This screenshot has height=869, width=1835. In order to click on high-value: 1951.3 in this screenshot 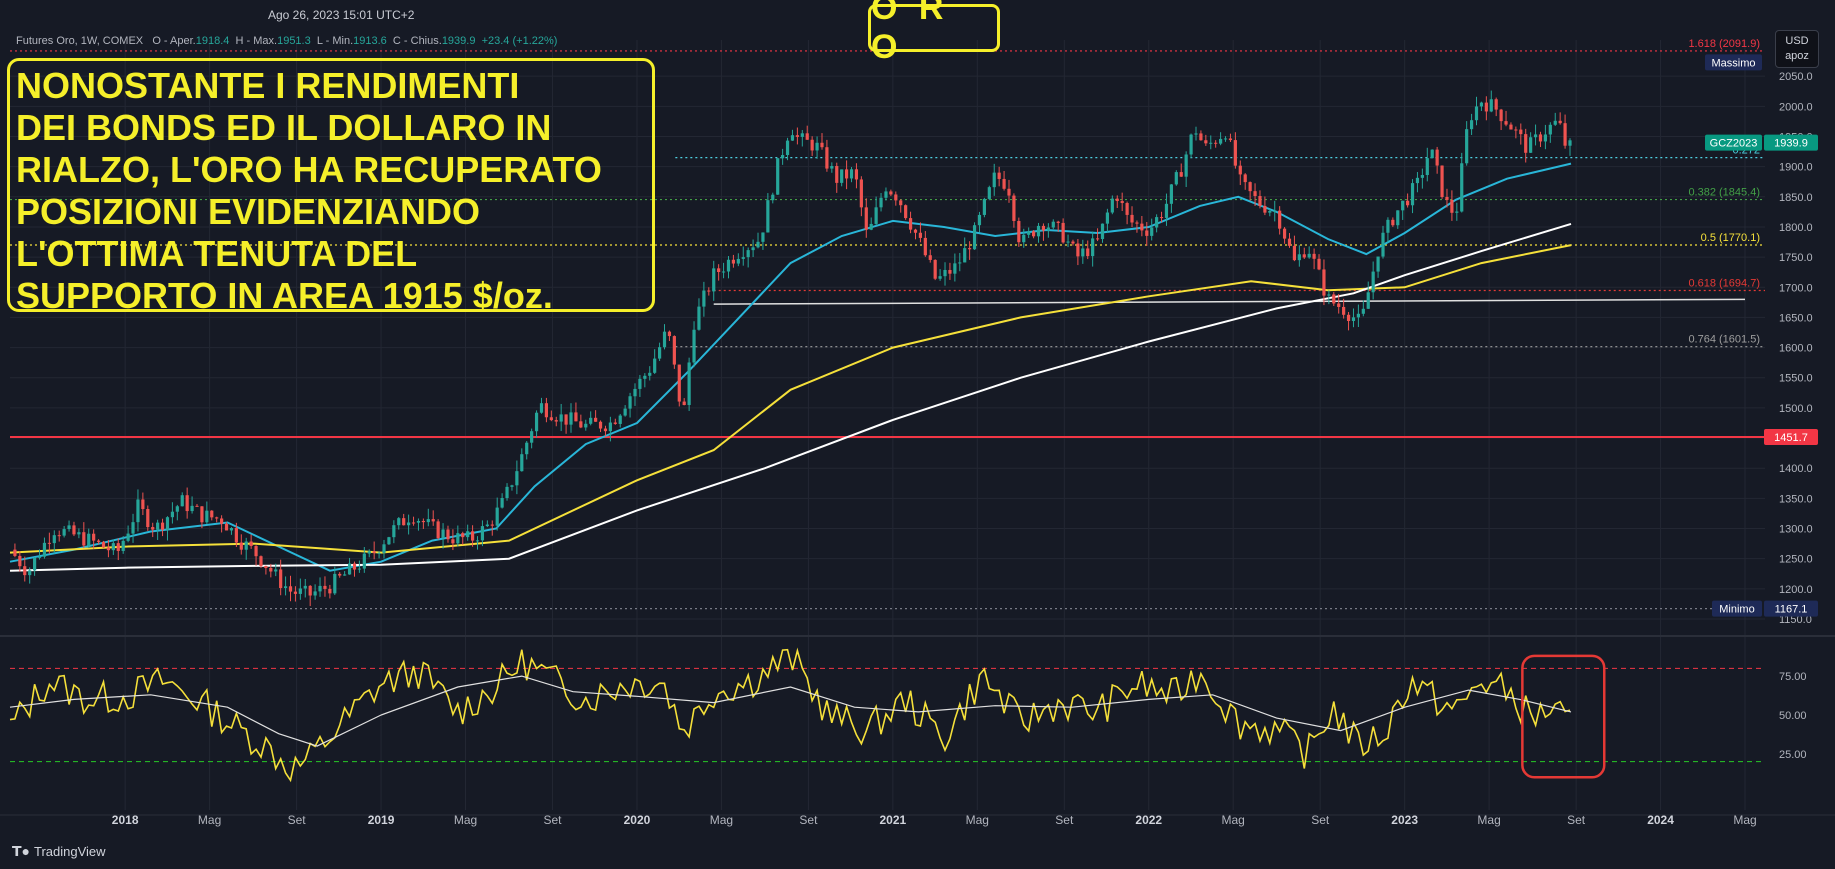, I will do `click(294, 41)`.